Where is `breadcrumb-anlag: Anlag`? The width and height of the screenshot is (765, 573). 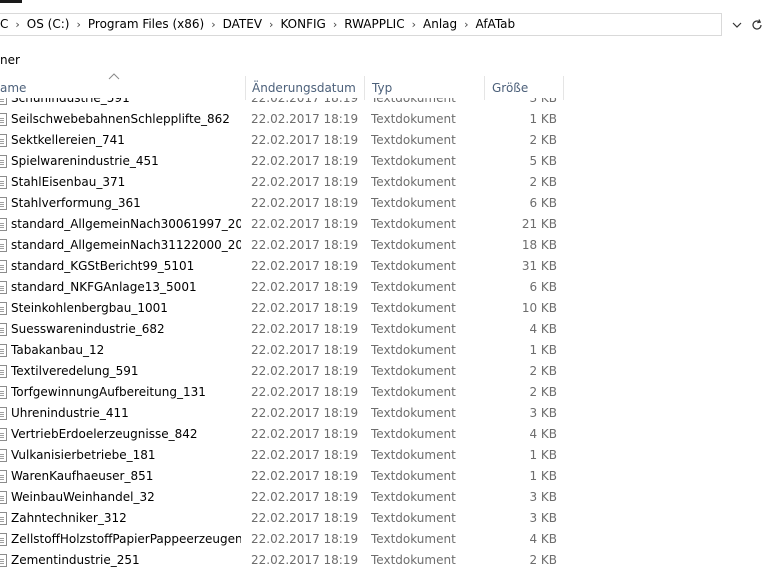
breadcrumb-anlag: Anlag is located at coordinates (440, 24).